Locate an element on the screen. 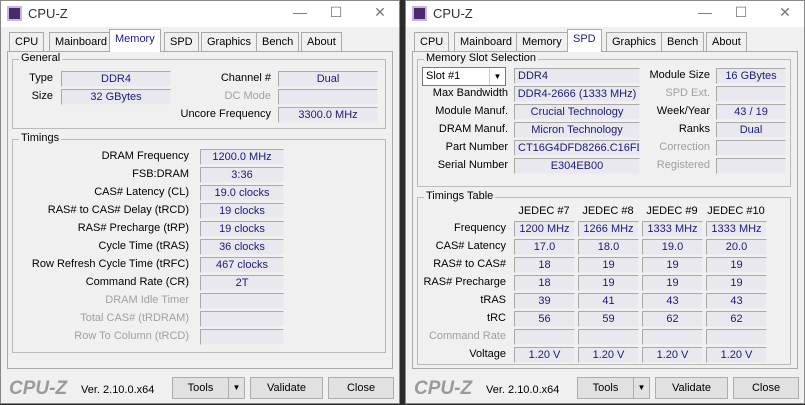 The image size is (805, 405). part-number-value: CT16G4DFD8266.C16FD1 is located at coordinates (577, 148).